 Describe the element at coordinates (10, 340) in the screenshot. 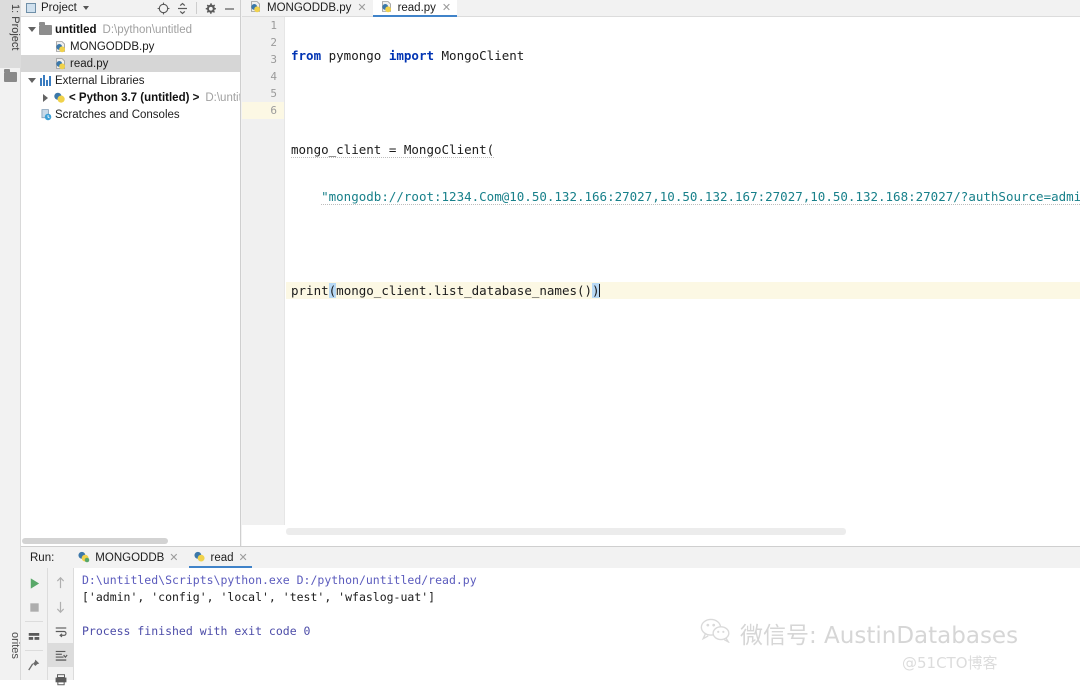

I see `tool-window-strip-left: 1: Project orites` at that location.